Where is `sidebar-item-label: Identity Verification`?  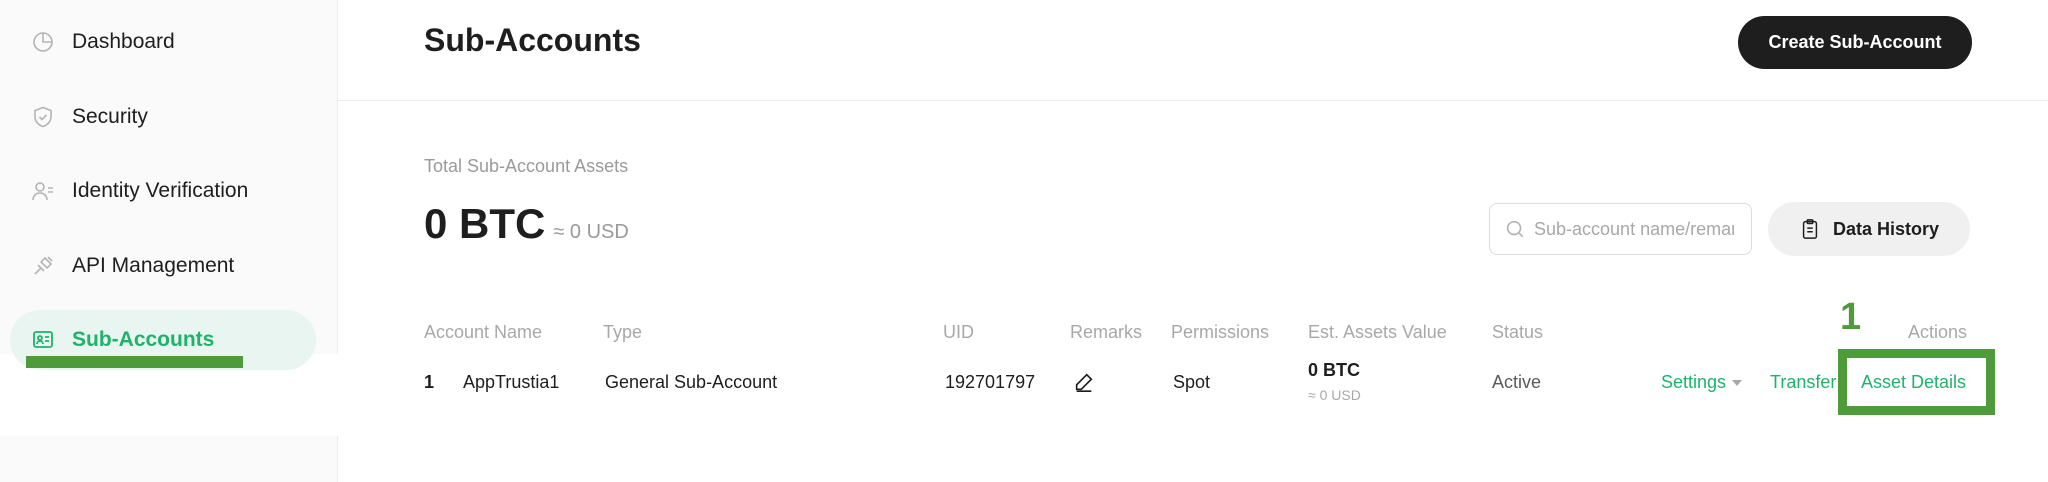 sidebar-item-label: Identity Verification is located at coordinates (160, 190).